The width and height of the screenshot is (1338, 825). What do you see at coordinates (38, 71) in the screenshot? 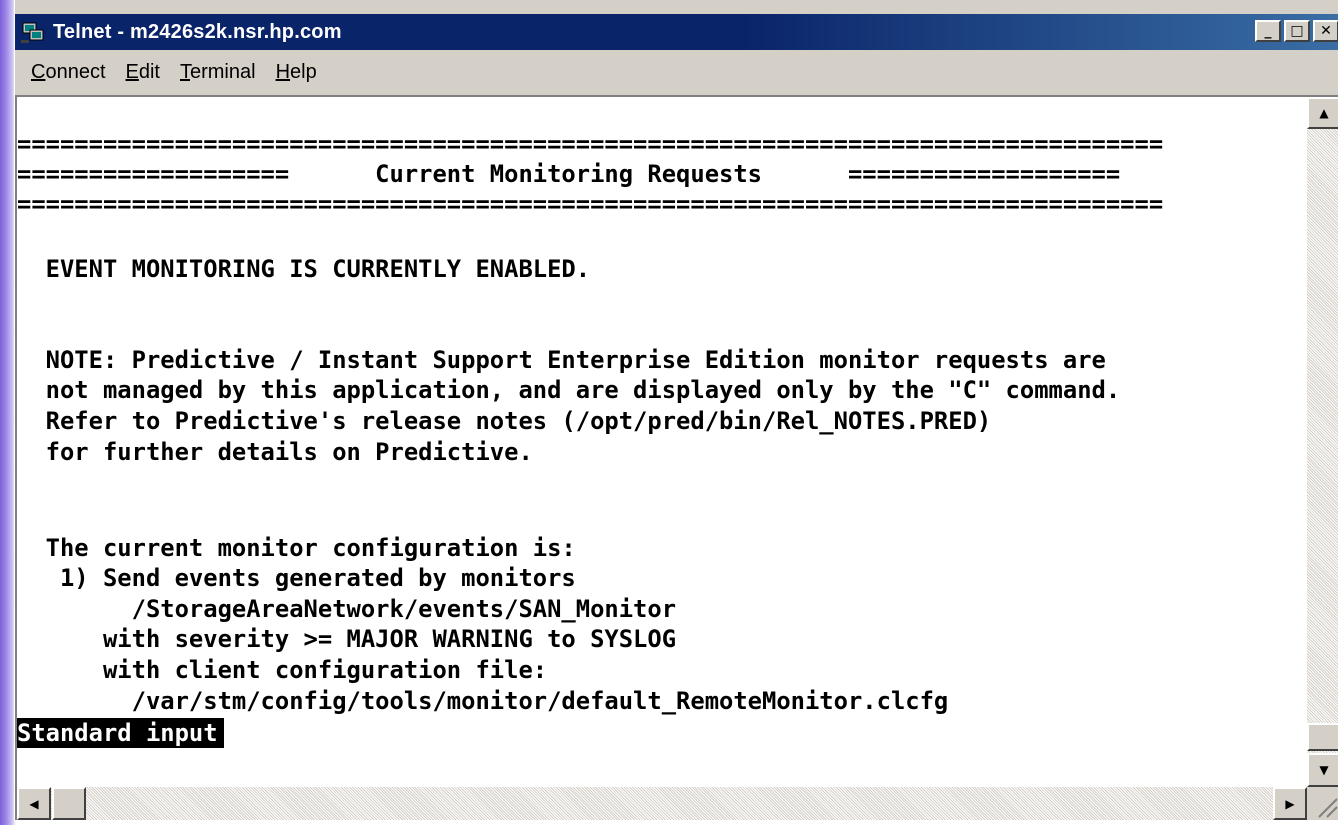
I see `menu-connect-accel: C` at bounding box center [38, 71].